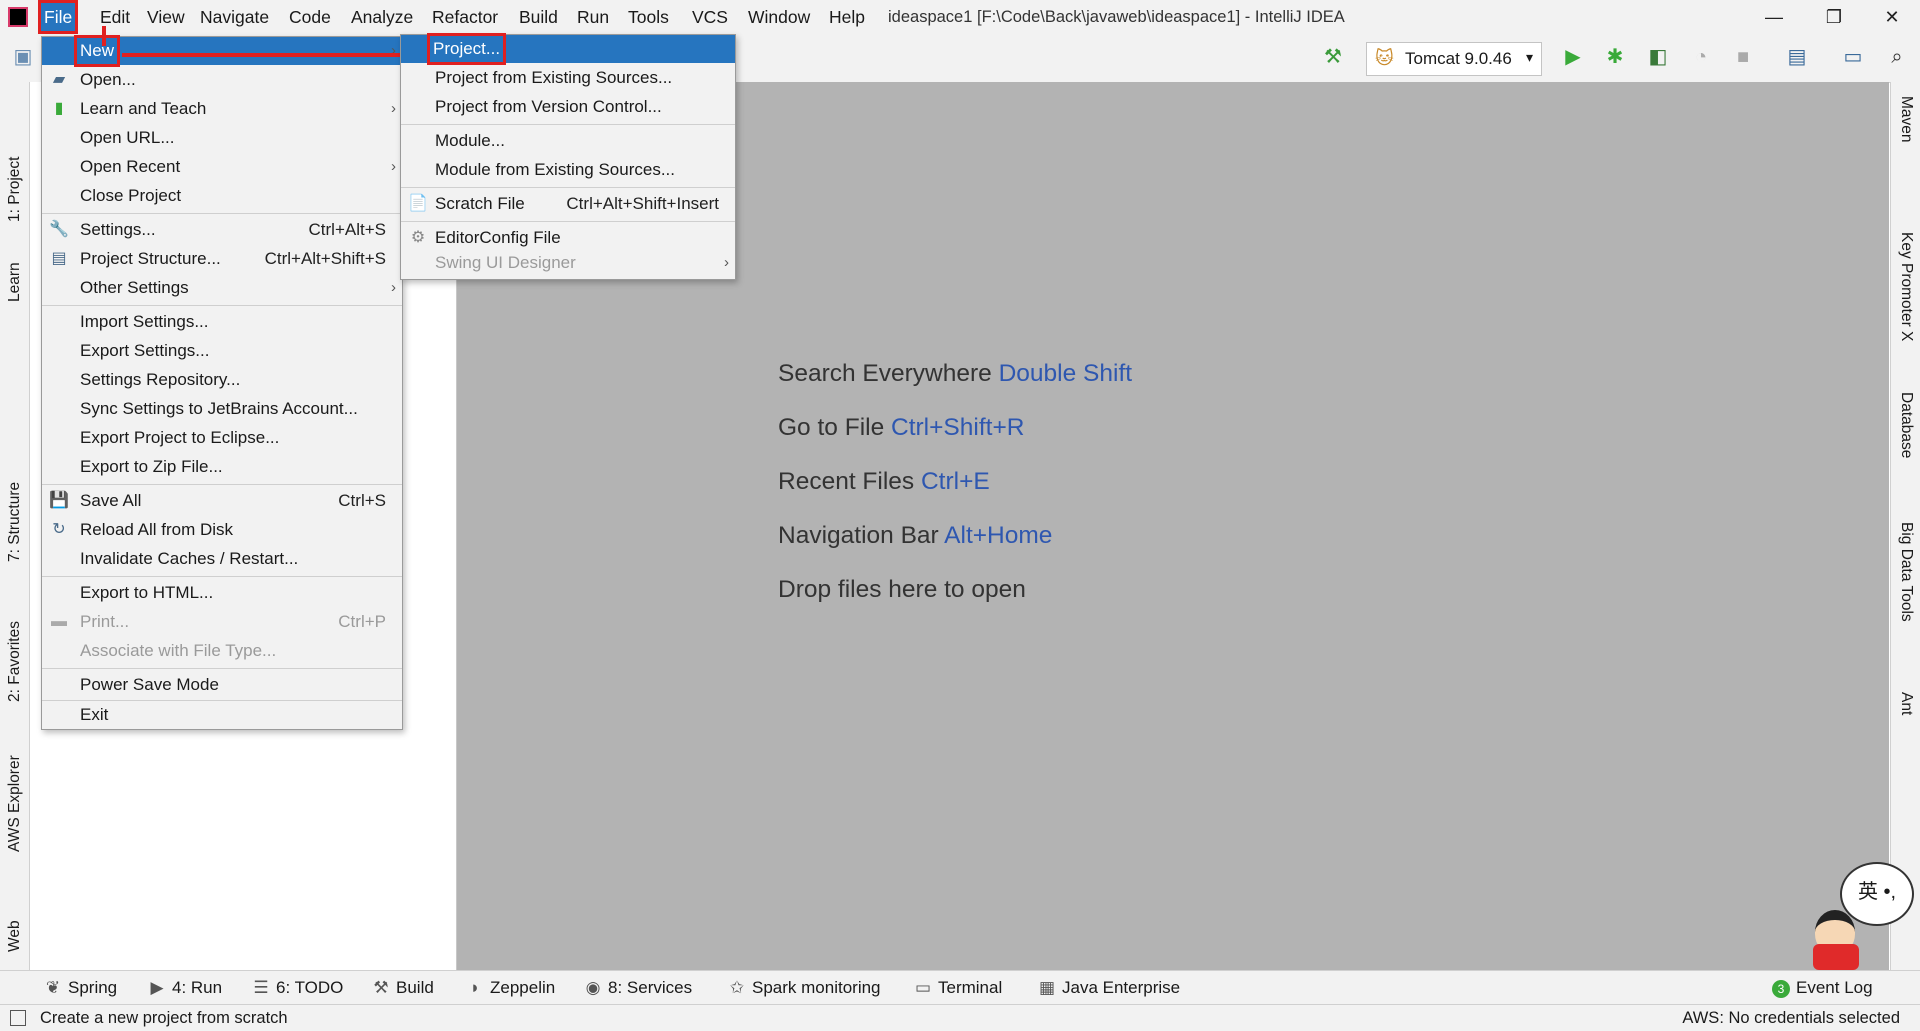 The image size is (1920, 1031). I want to click on annotation-arrow, so click(272, 55).